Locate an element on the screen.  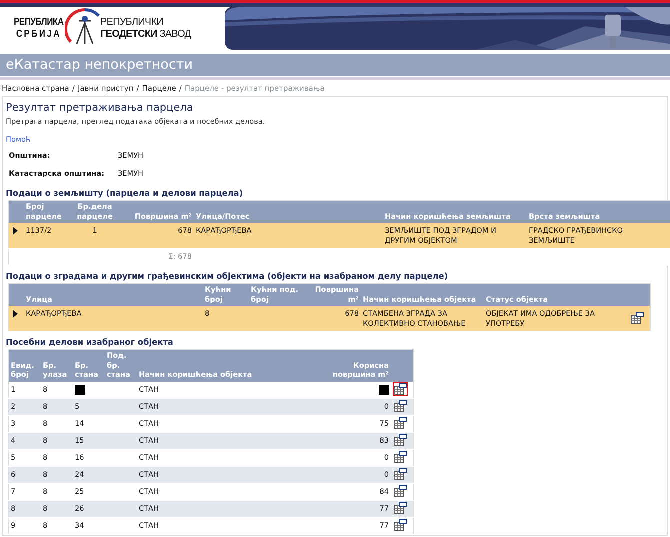
logo-text: СРБИЈА is located at coordinates (39, 34).